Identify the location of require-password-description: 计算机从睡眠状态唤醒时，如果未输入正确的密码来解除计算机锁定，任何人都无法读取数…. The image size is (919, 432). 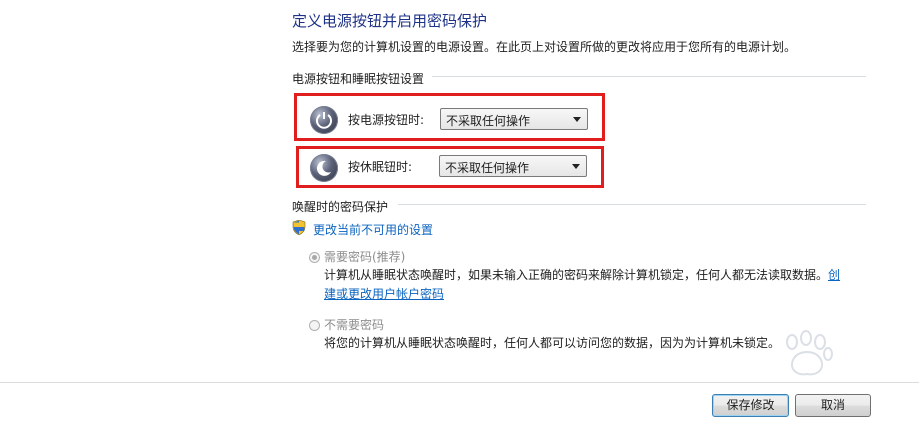
(582, 274).